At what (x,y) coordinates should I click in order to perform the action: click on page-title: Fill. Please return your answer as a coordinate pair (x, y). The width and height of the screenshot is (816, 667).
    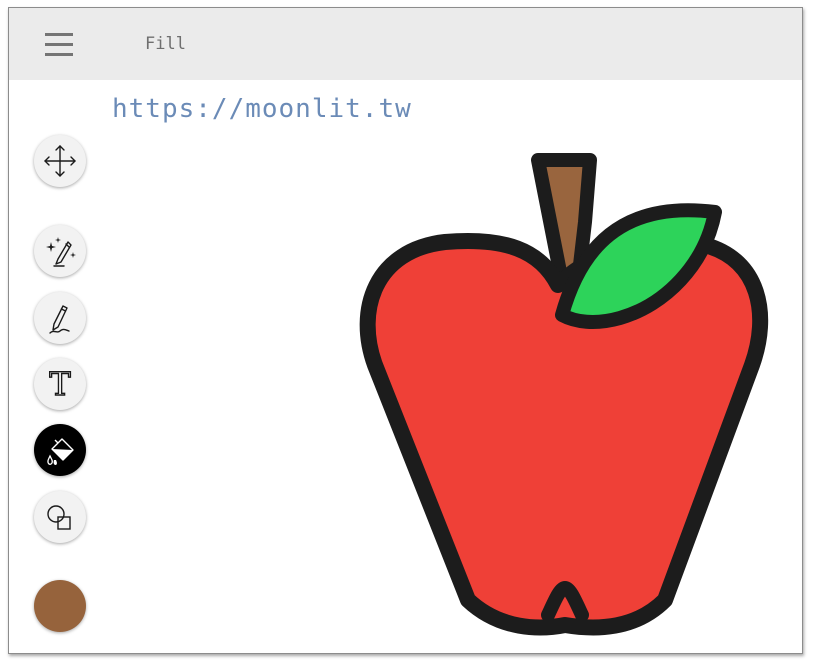
    Looking at the image, I should click on (165, 44).